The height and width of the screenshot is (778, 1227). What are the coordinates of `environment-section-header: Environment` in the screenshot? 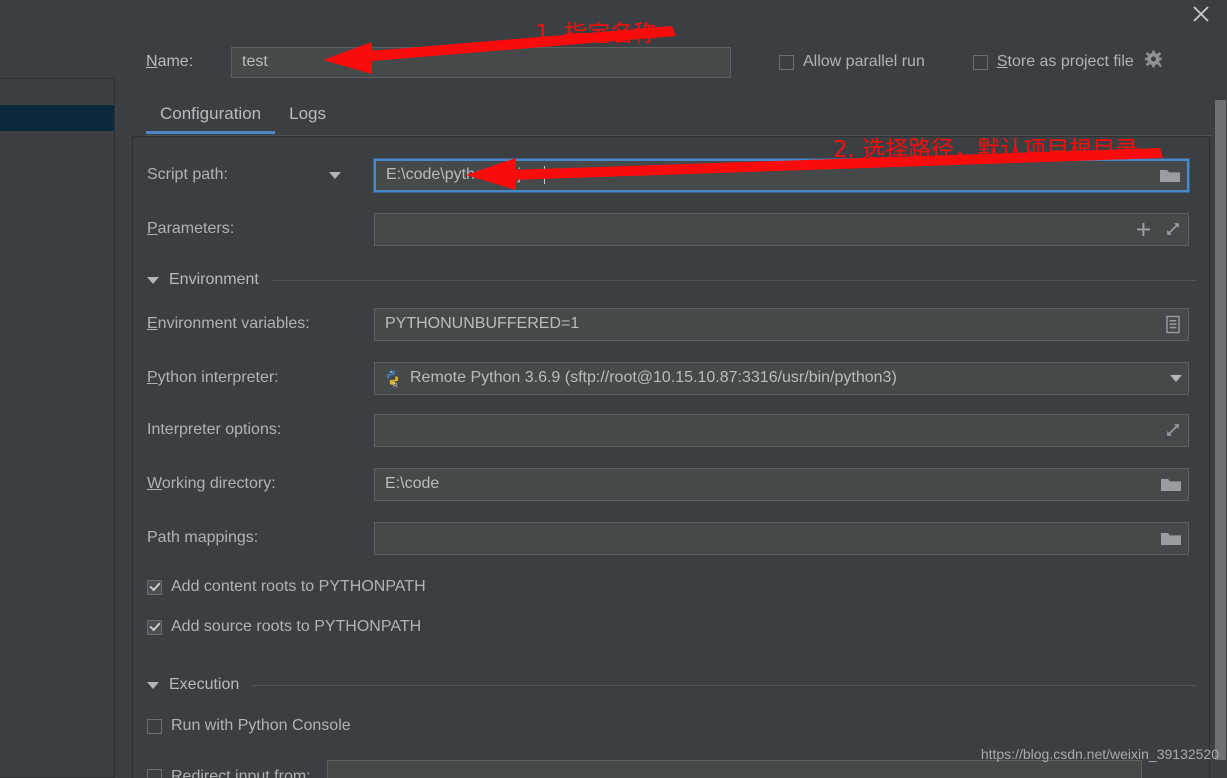 It's located at (672, 280).